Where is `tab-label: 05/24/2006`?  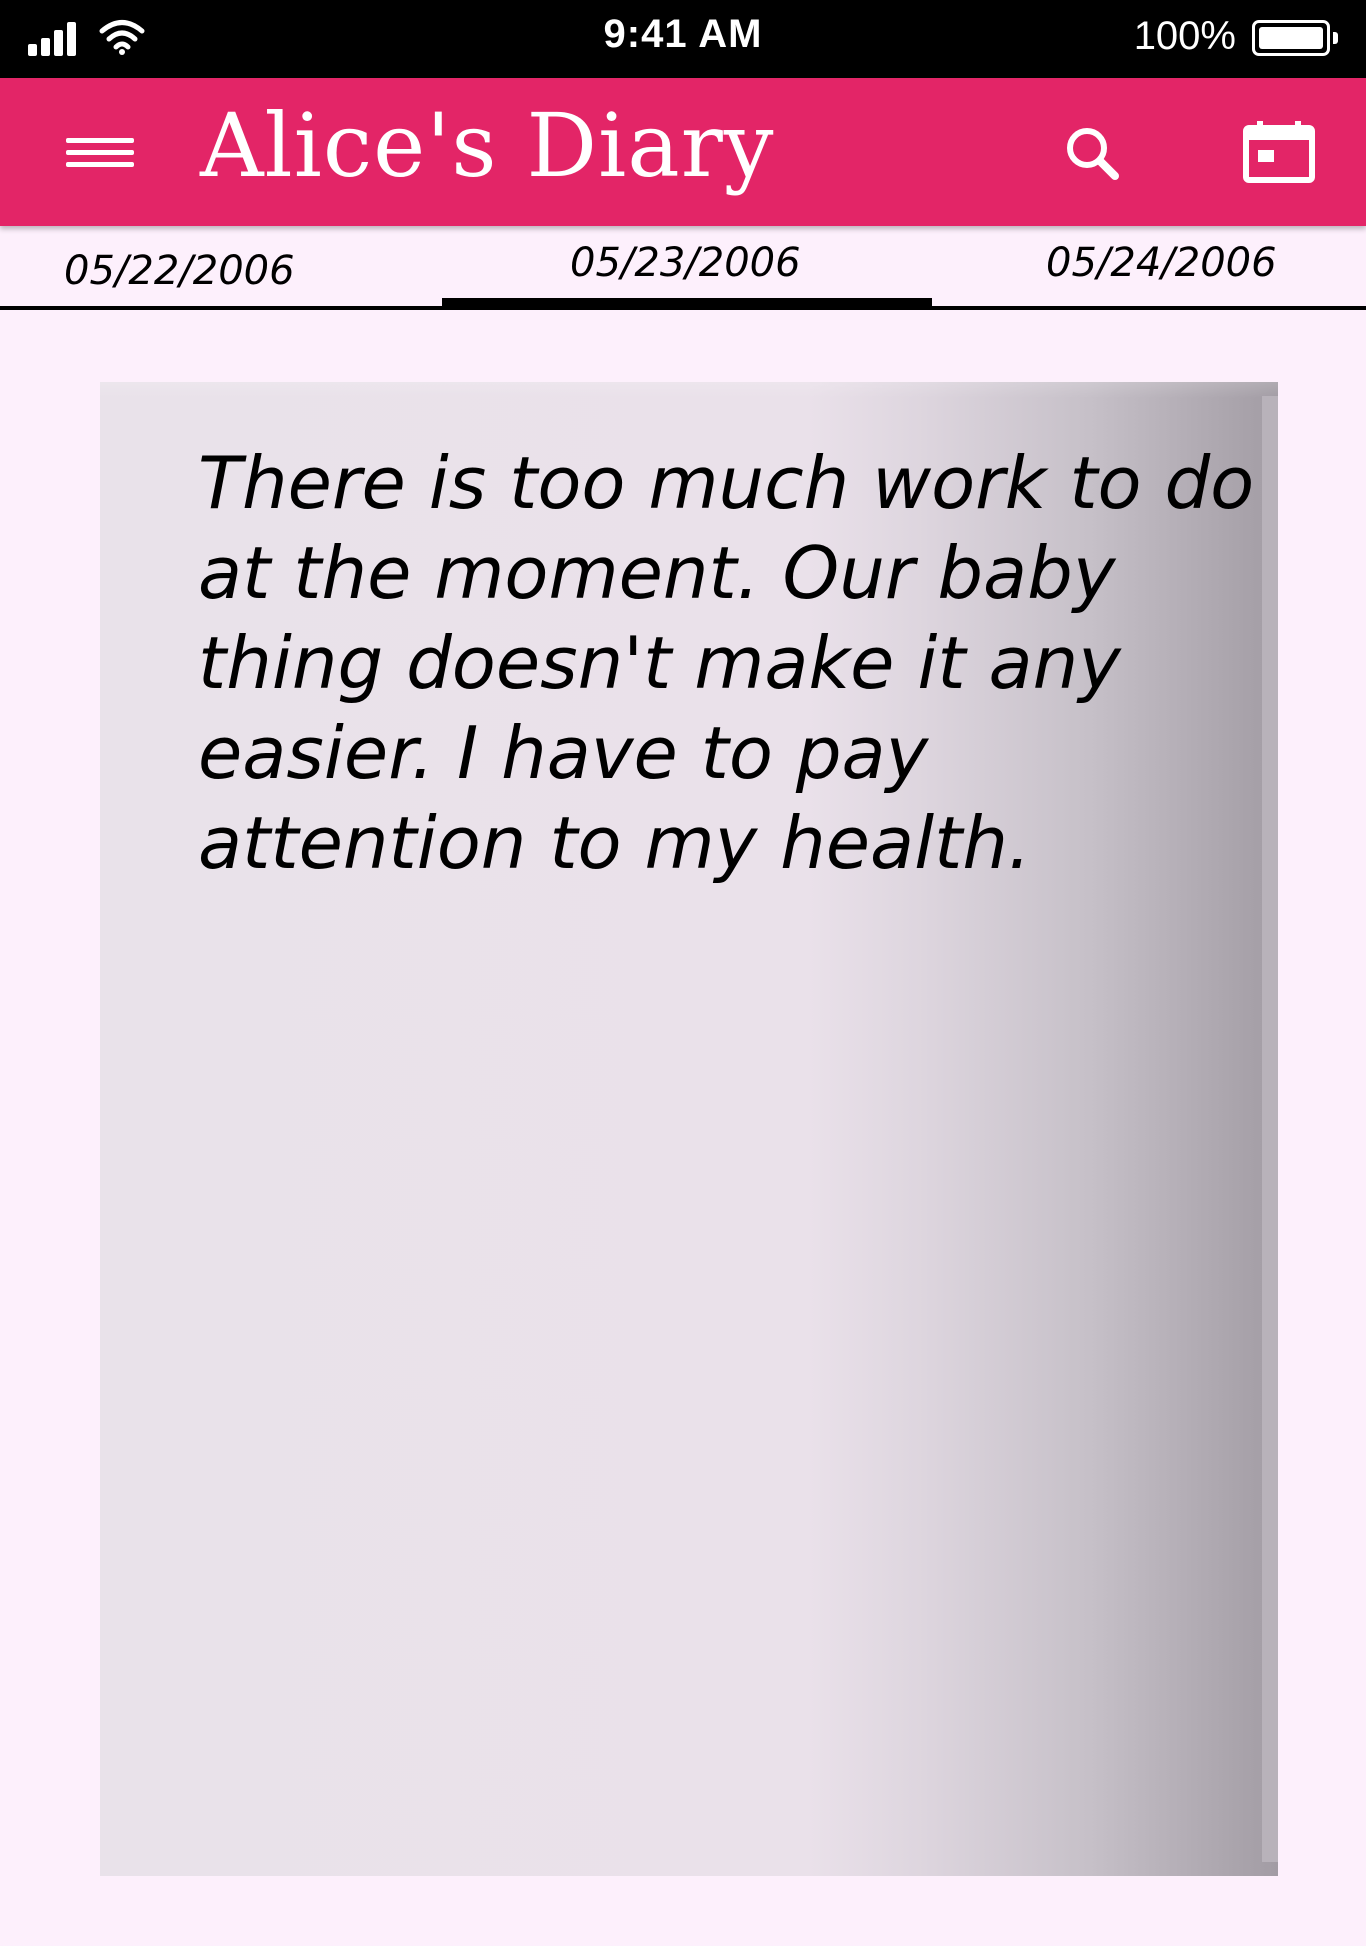
tab-label: 05/24/2006 is located at coordinates (1161, 263).